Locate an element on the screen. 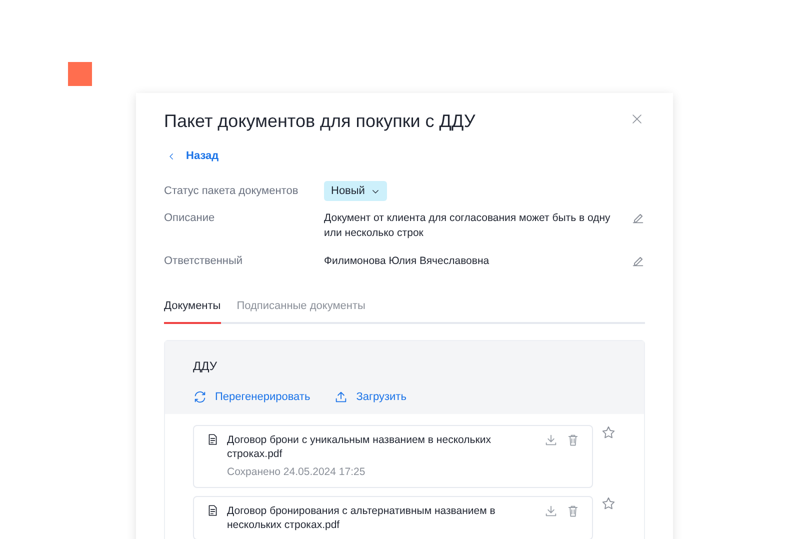  close-icon is located at coordinates (637, 119).